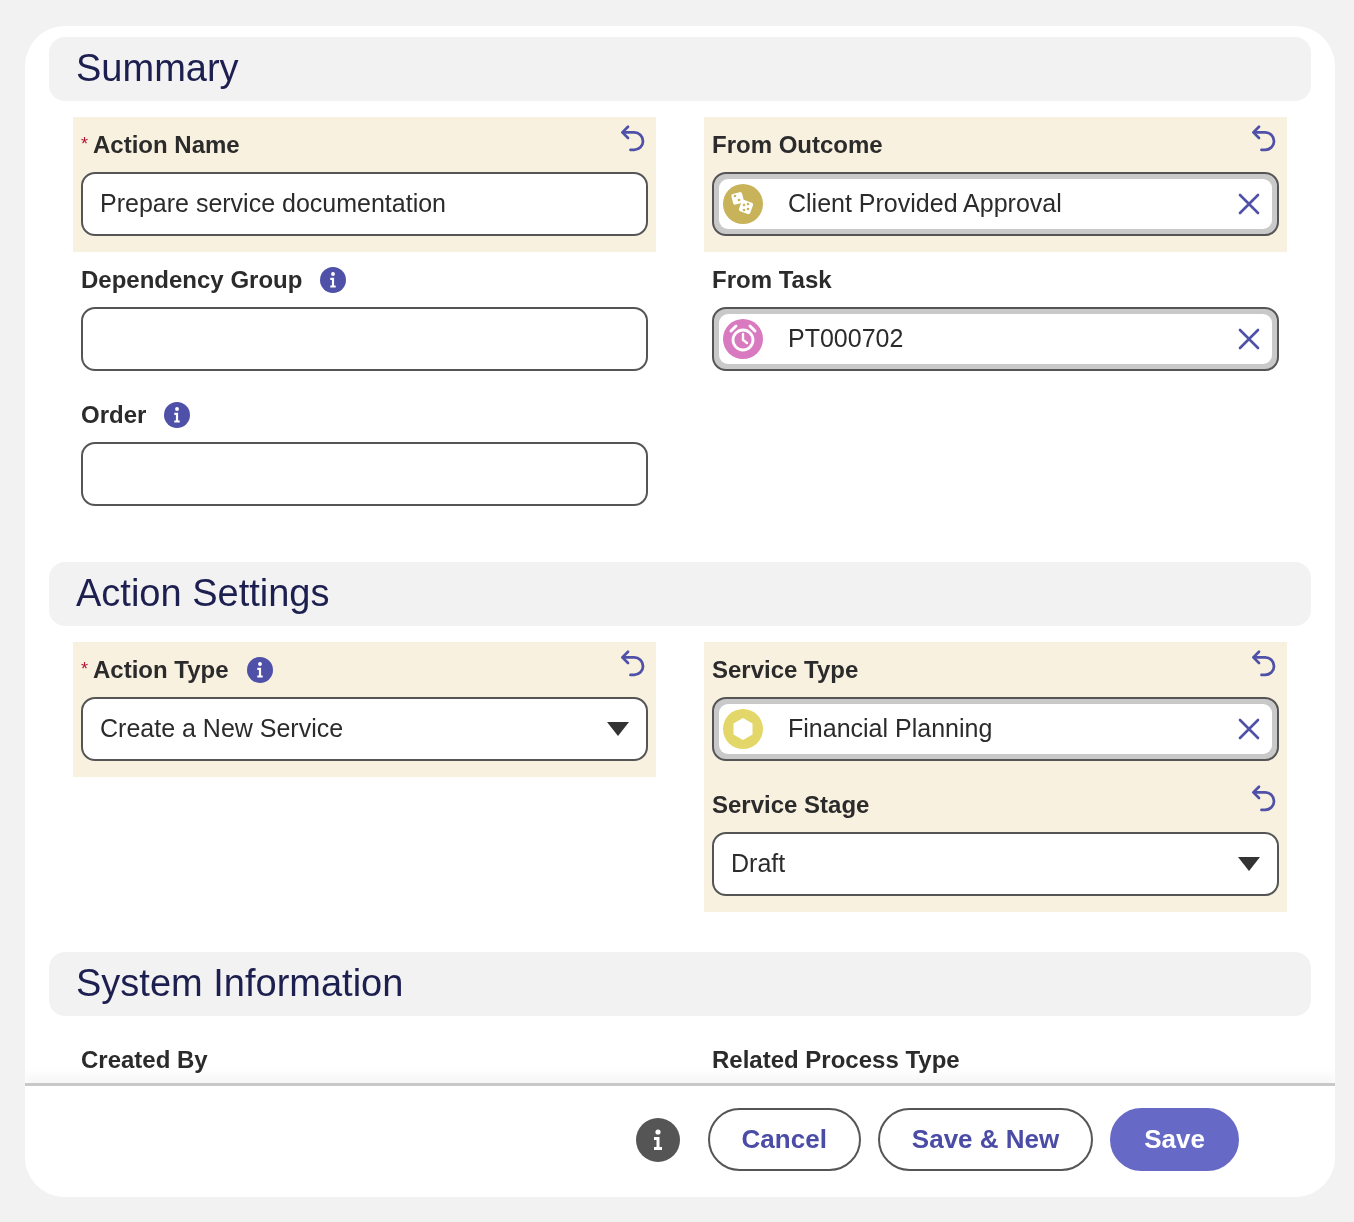 The height and width of the screenshot is (1222, 1354). I want to click on lookup-field: Client Provided Approval, so click(995, 204).